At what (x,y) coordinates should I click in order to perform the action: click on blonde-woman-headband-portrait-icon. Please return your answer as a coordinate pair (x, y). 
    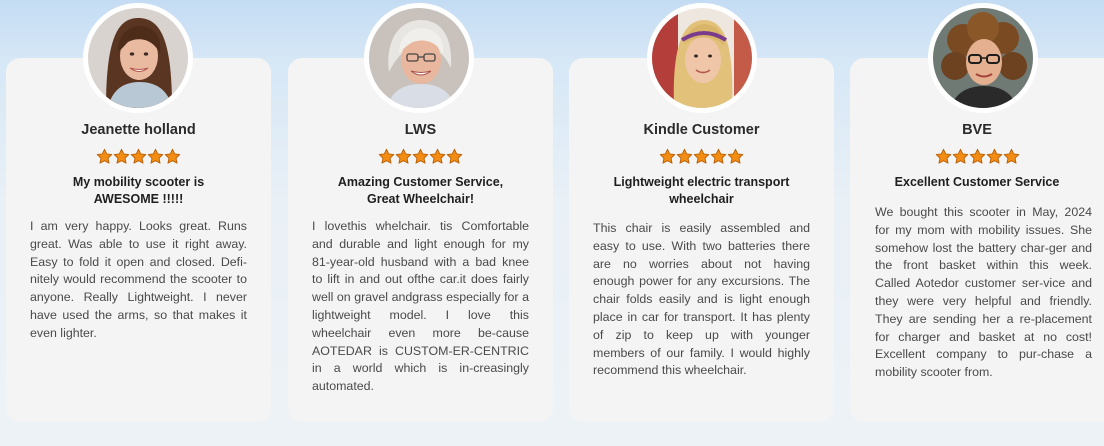
    Looking at the image, I should click on (702, 58).